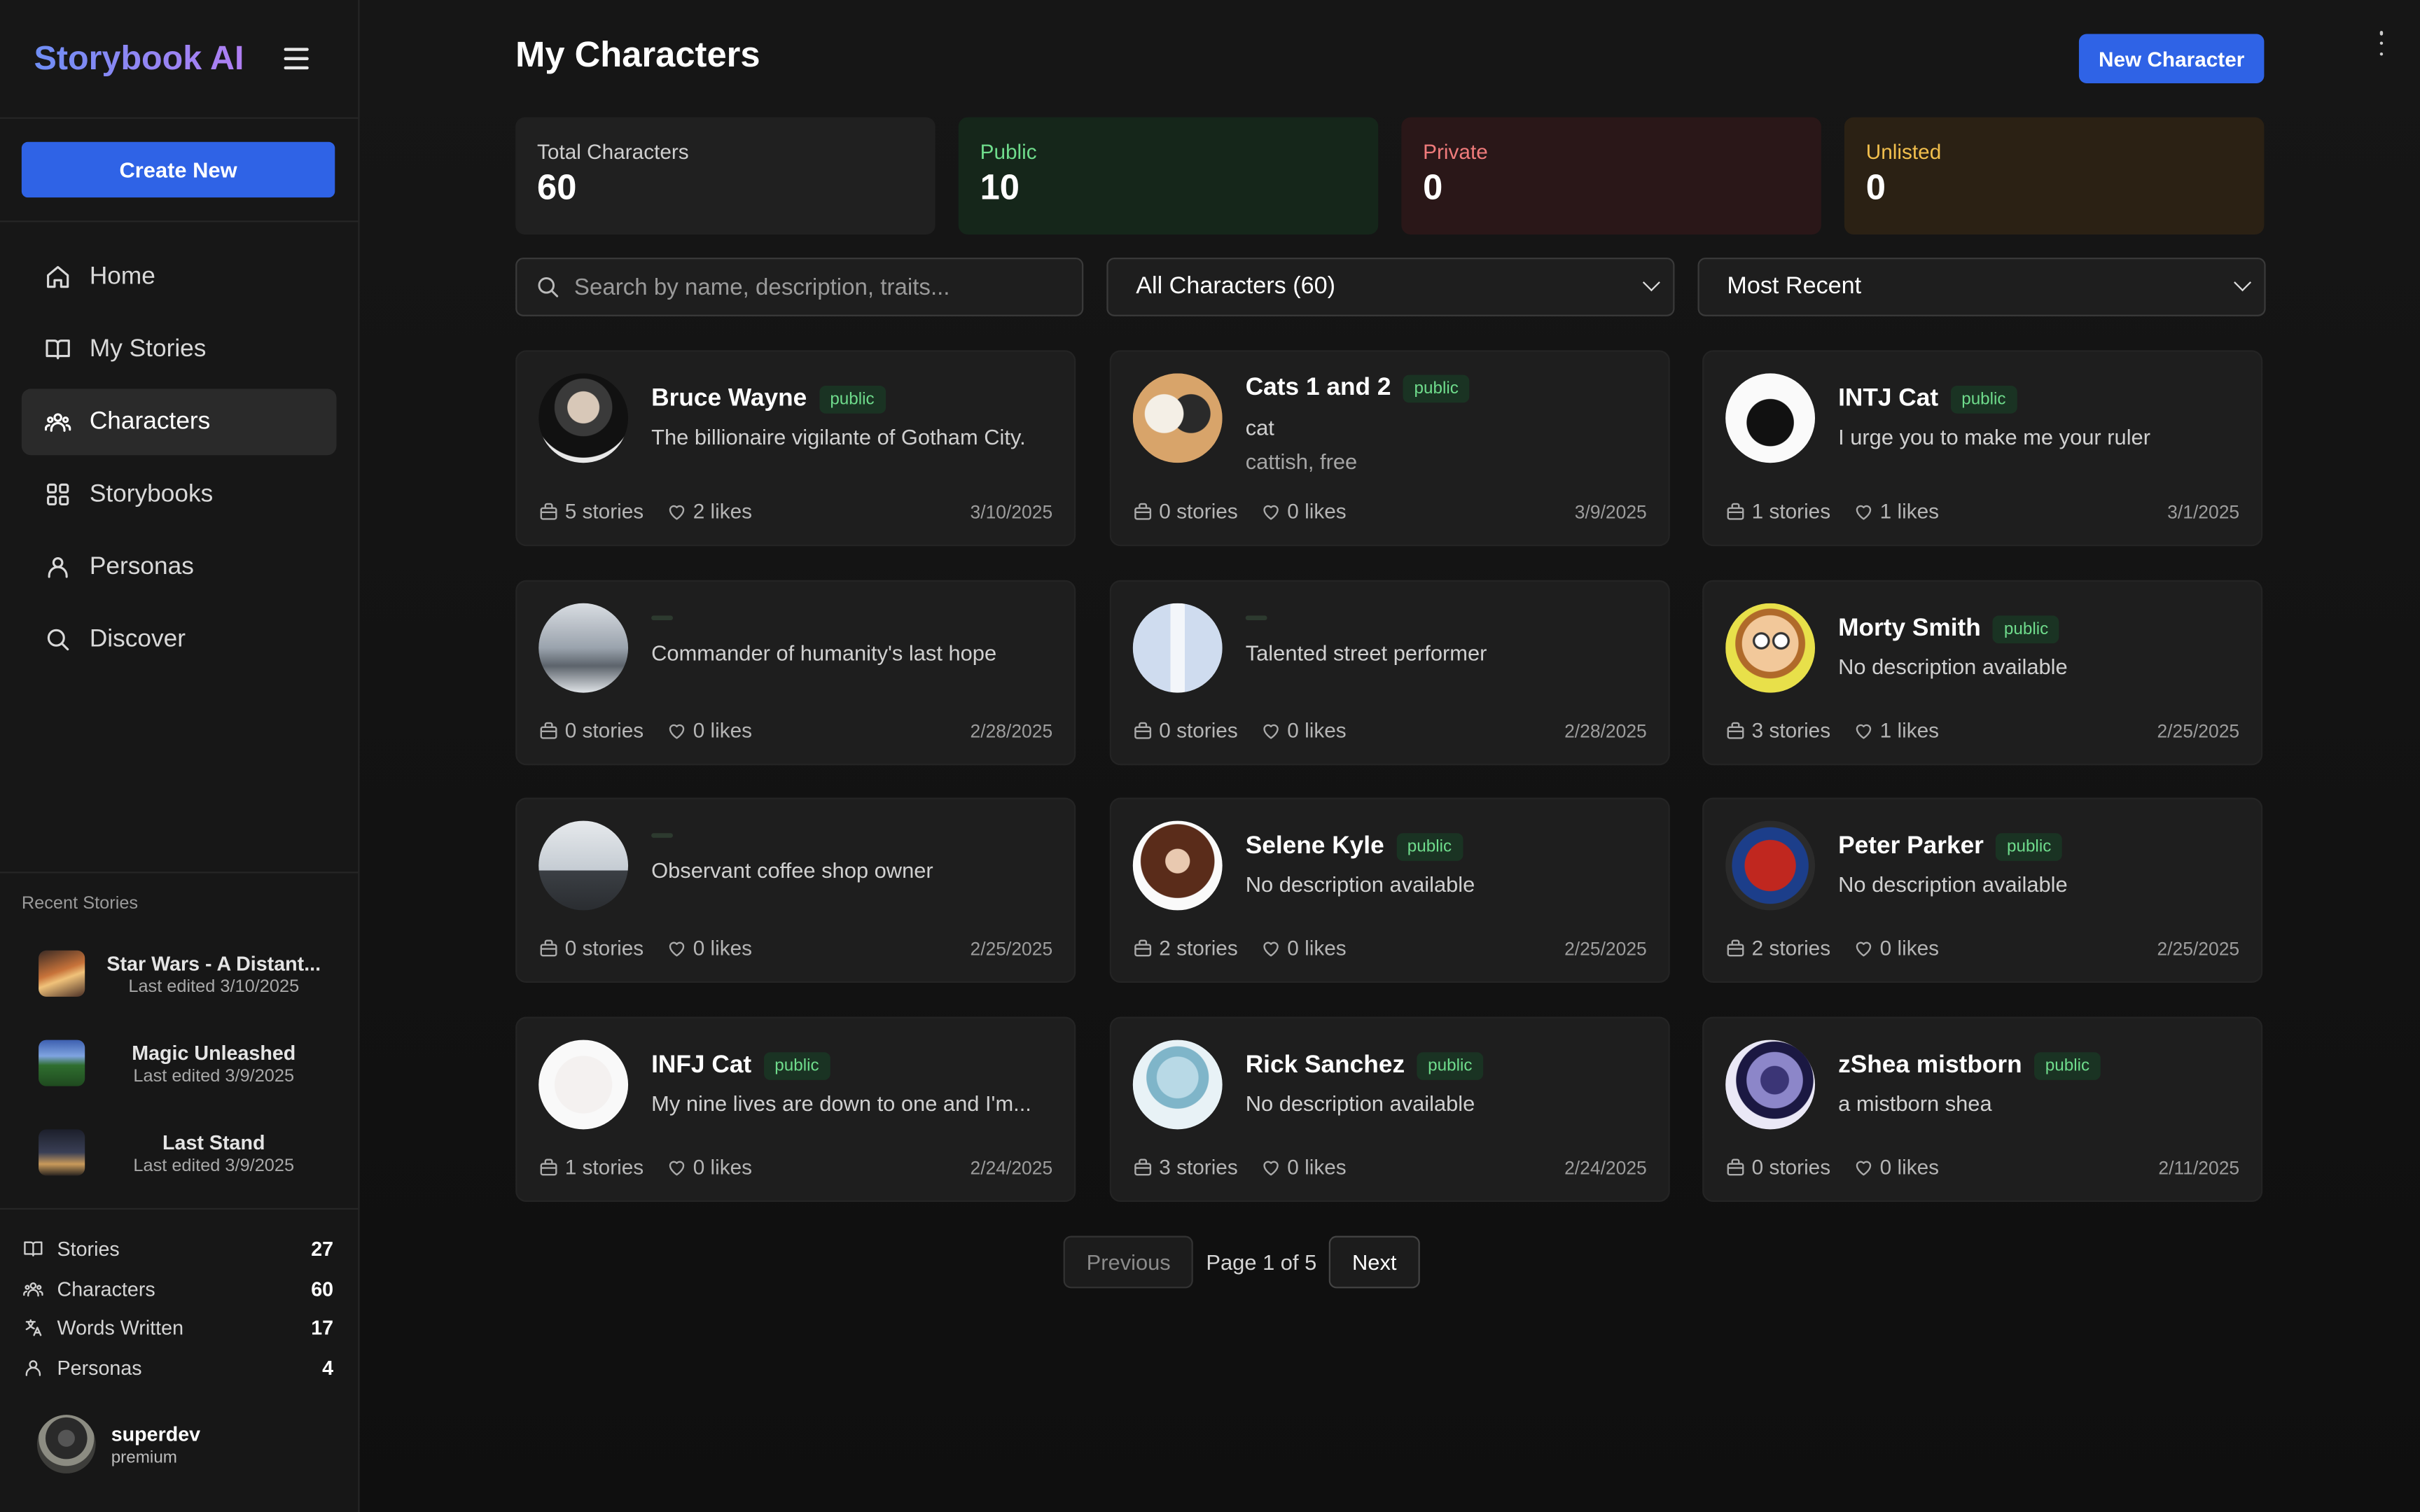 This screenshot has height=1512, width=2420. I want to click on character-meta: 3 stories 0 likes 2/24/2025, so click(1390, 1167).